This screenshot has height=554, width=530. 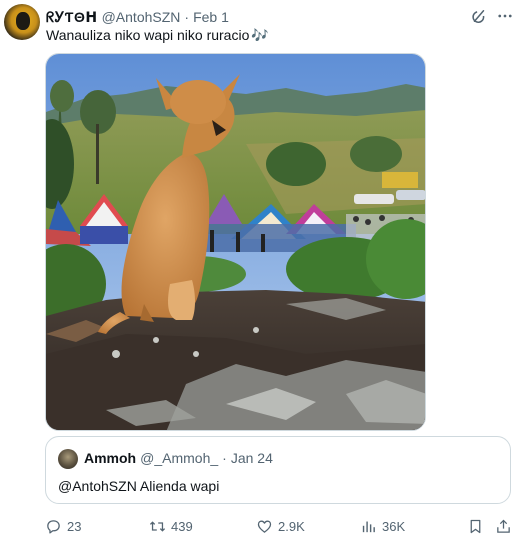 I want to click on share-button, so click(x=506, y=526).